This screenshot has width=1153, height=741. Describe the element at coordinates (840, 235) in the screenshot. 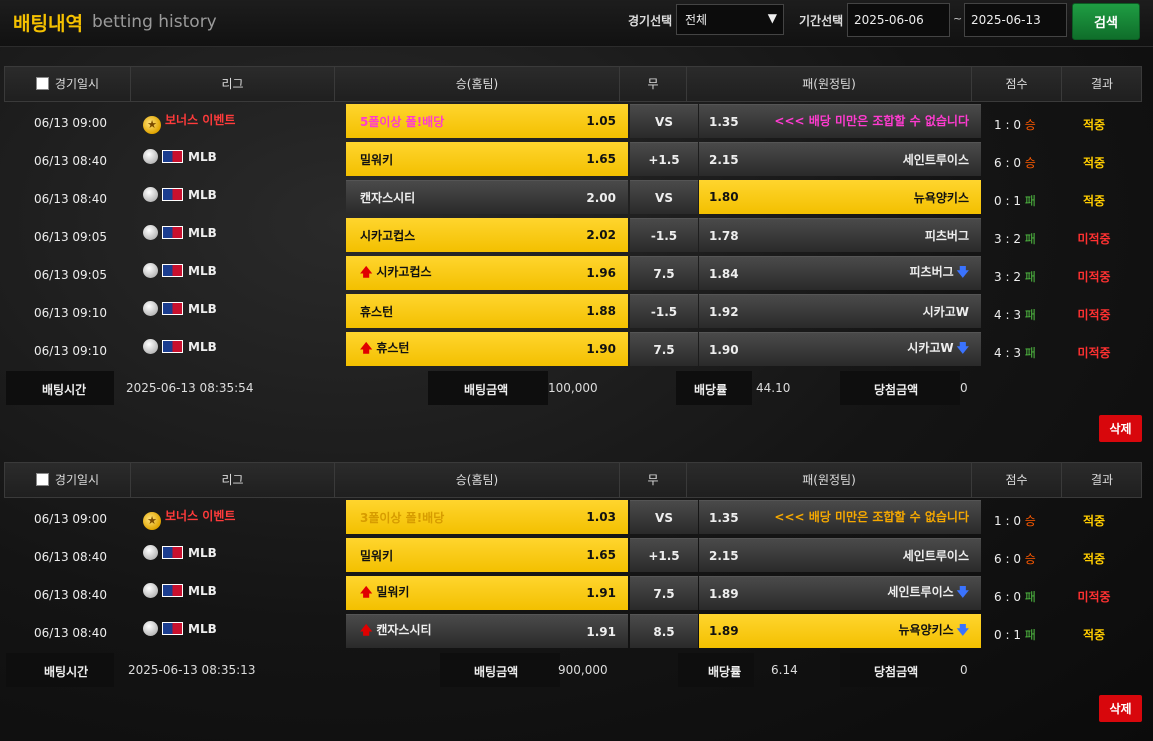

I see `away-odds-box: 1.78 피츠버그` at that location.